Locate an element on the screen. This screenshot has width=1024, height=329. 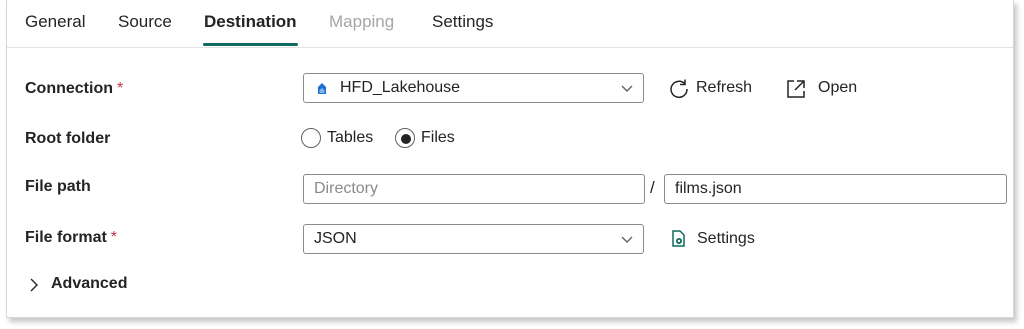
tab-settings: Settings is located at coordinates (462, 22).